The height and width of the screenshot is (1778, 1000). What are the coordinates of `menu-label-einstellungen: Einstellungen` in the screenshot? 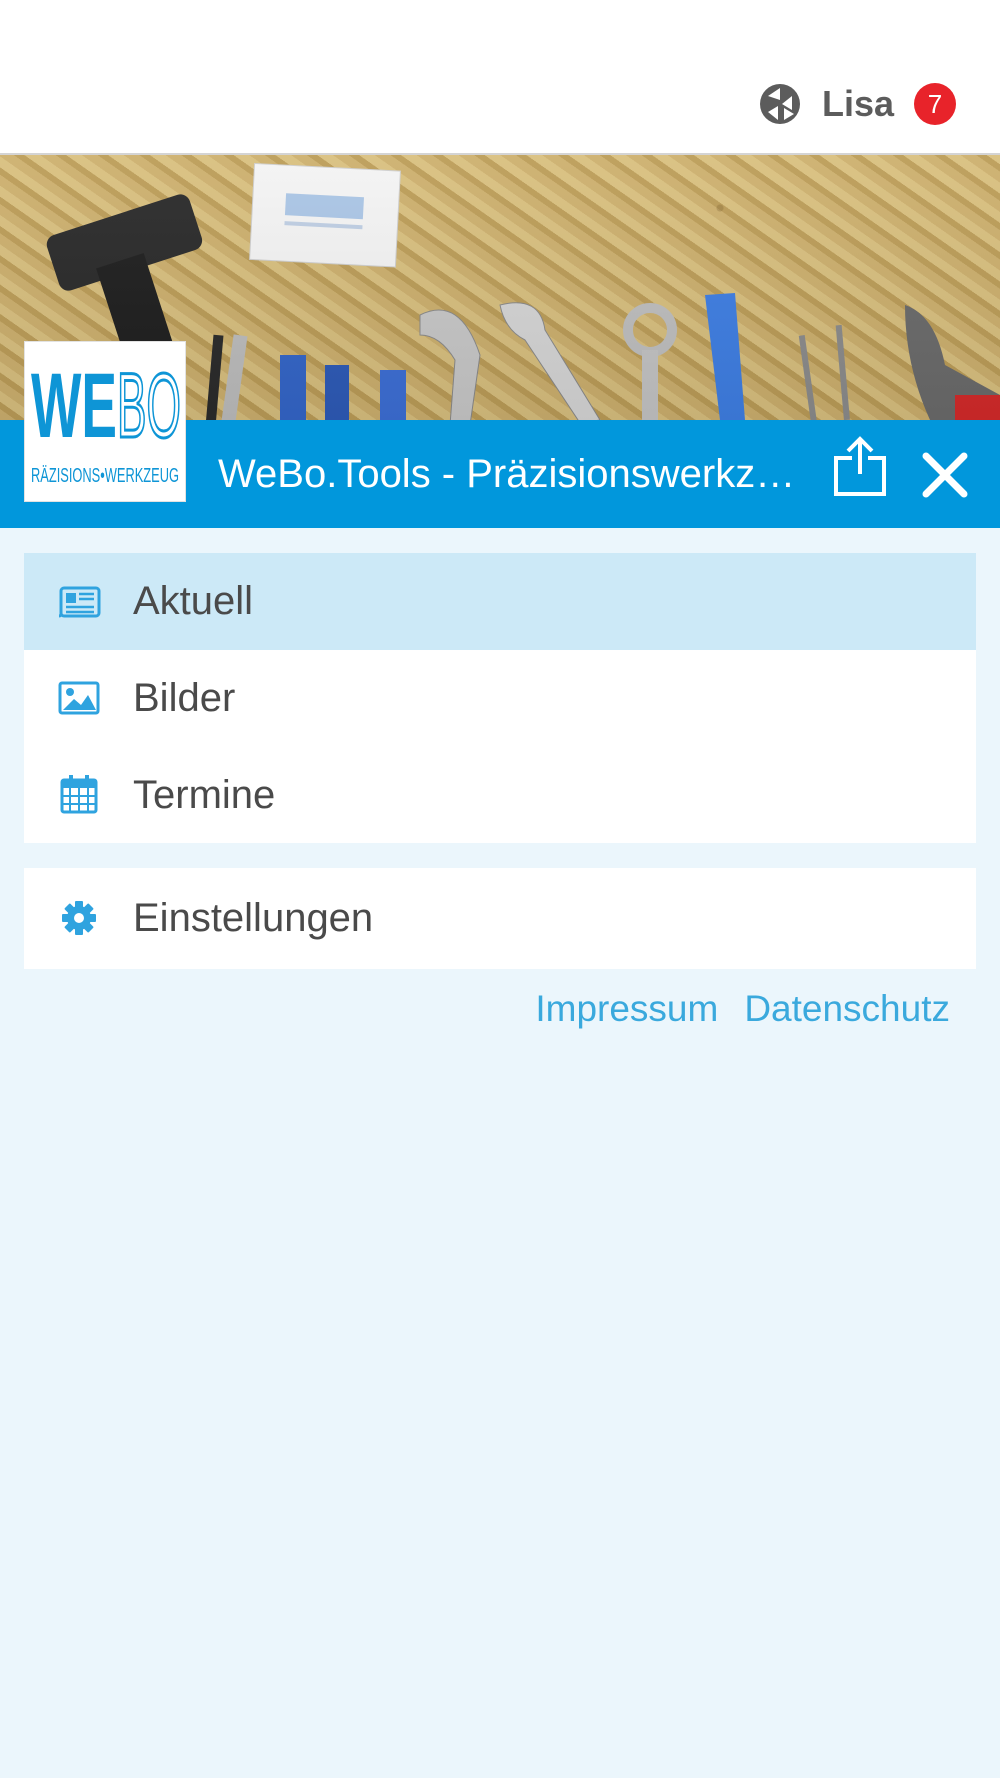 It's located at (253, 918).